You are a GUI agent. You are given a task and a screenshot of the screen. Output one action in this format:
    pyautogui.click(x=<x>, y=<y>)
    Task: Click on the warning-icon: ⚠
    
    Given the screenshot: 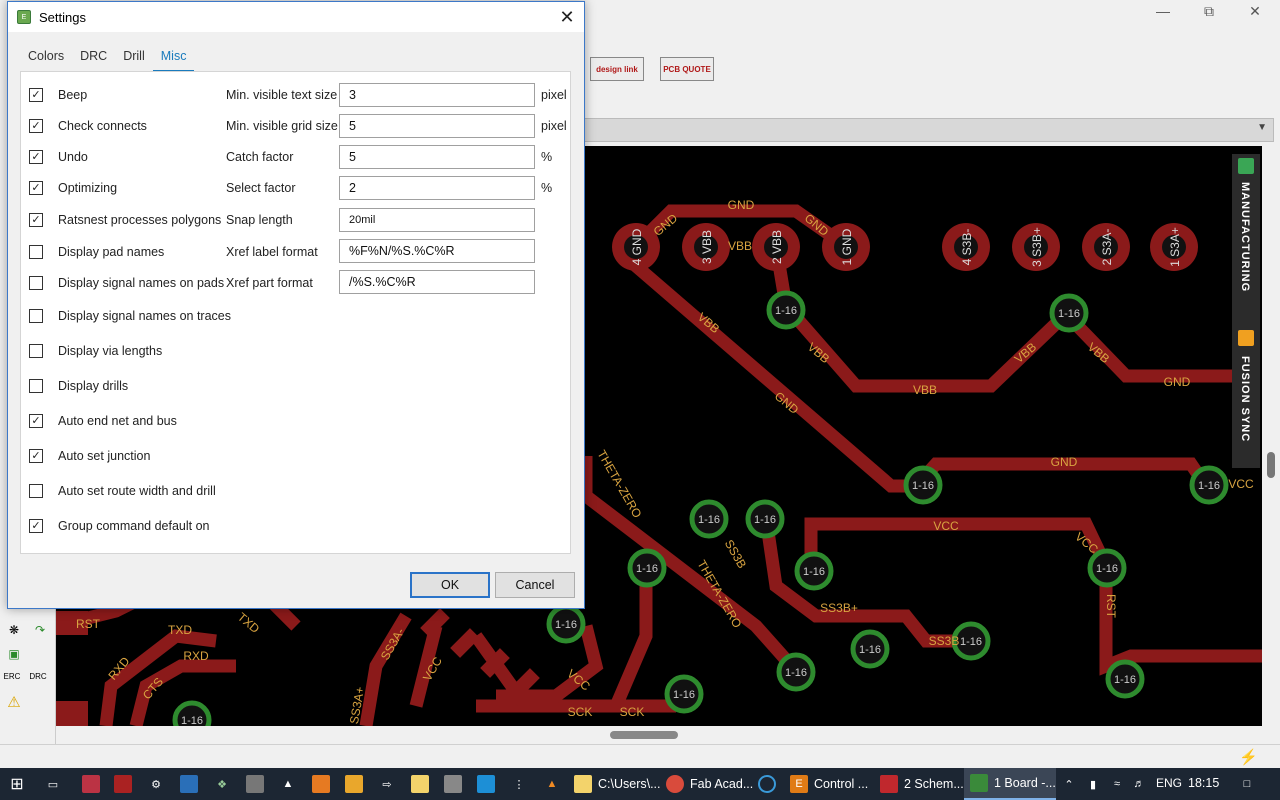 What is the action you would take?
    pyautogui.click(x=14, y=702)
    